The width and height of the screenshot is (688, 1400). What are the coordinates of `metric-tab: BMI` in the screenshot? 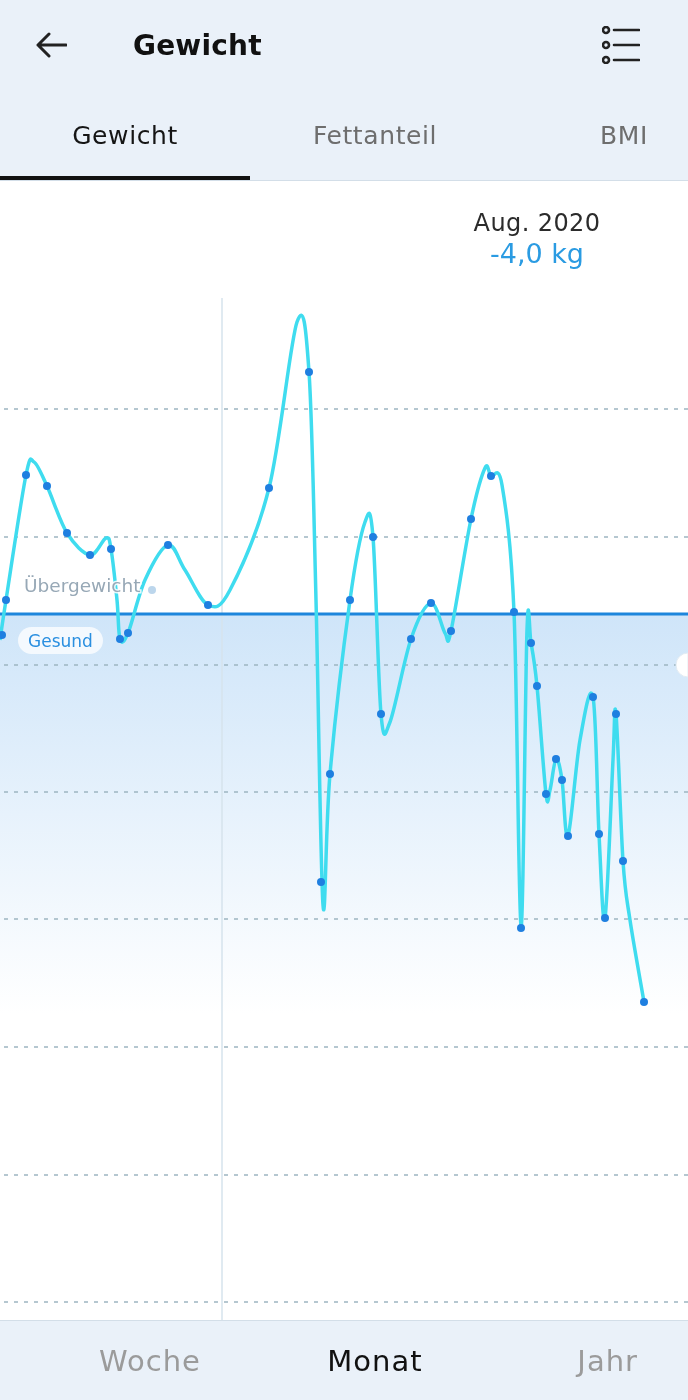 It's located at (594, 135).